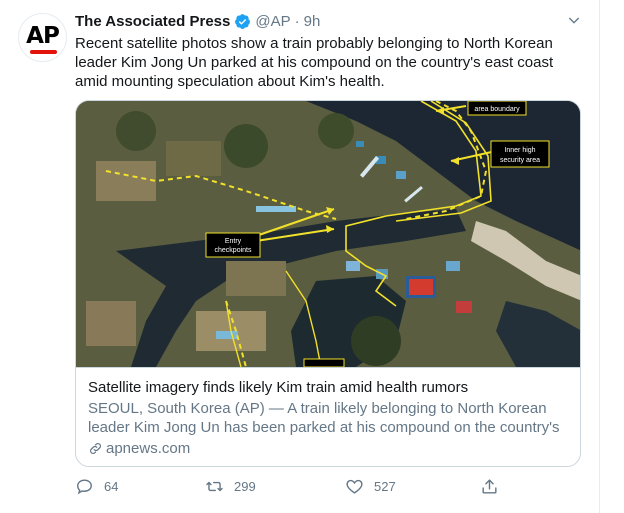  I want to click on reply-button: 64, so click(96, 486).